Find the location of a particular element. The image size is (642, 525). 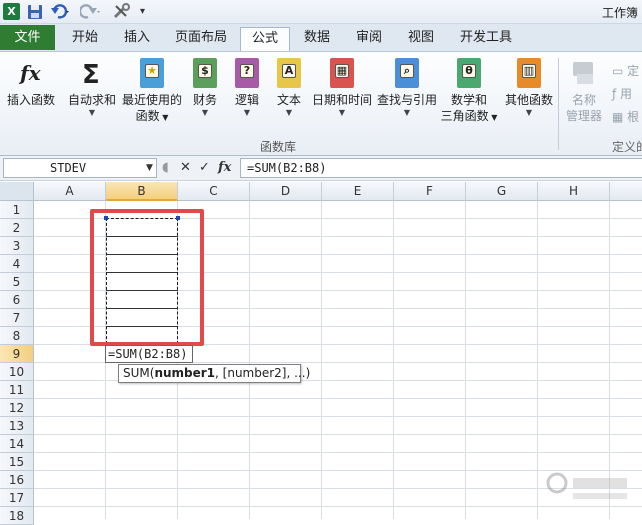

row-header-3: 3 is located at coordinates (17, 246).